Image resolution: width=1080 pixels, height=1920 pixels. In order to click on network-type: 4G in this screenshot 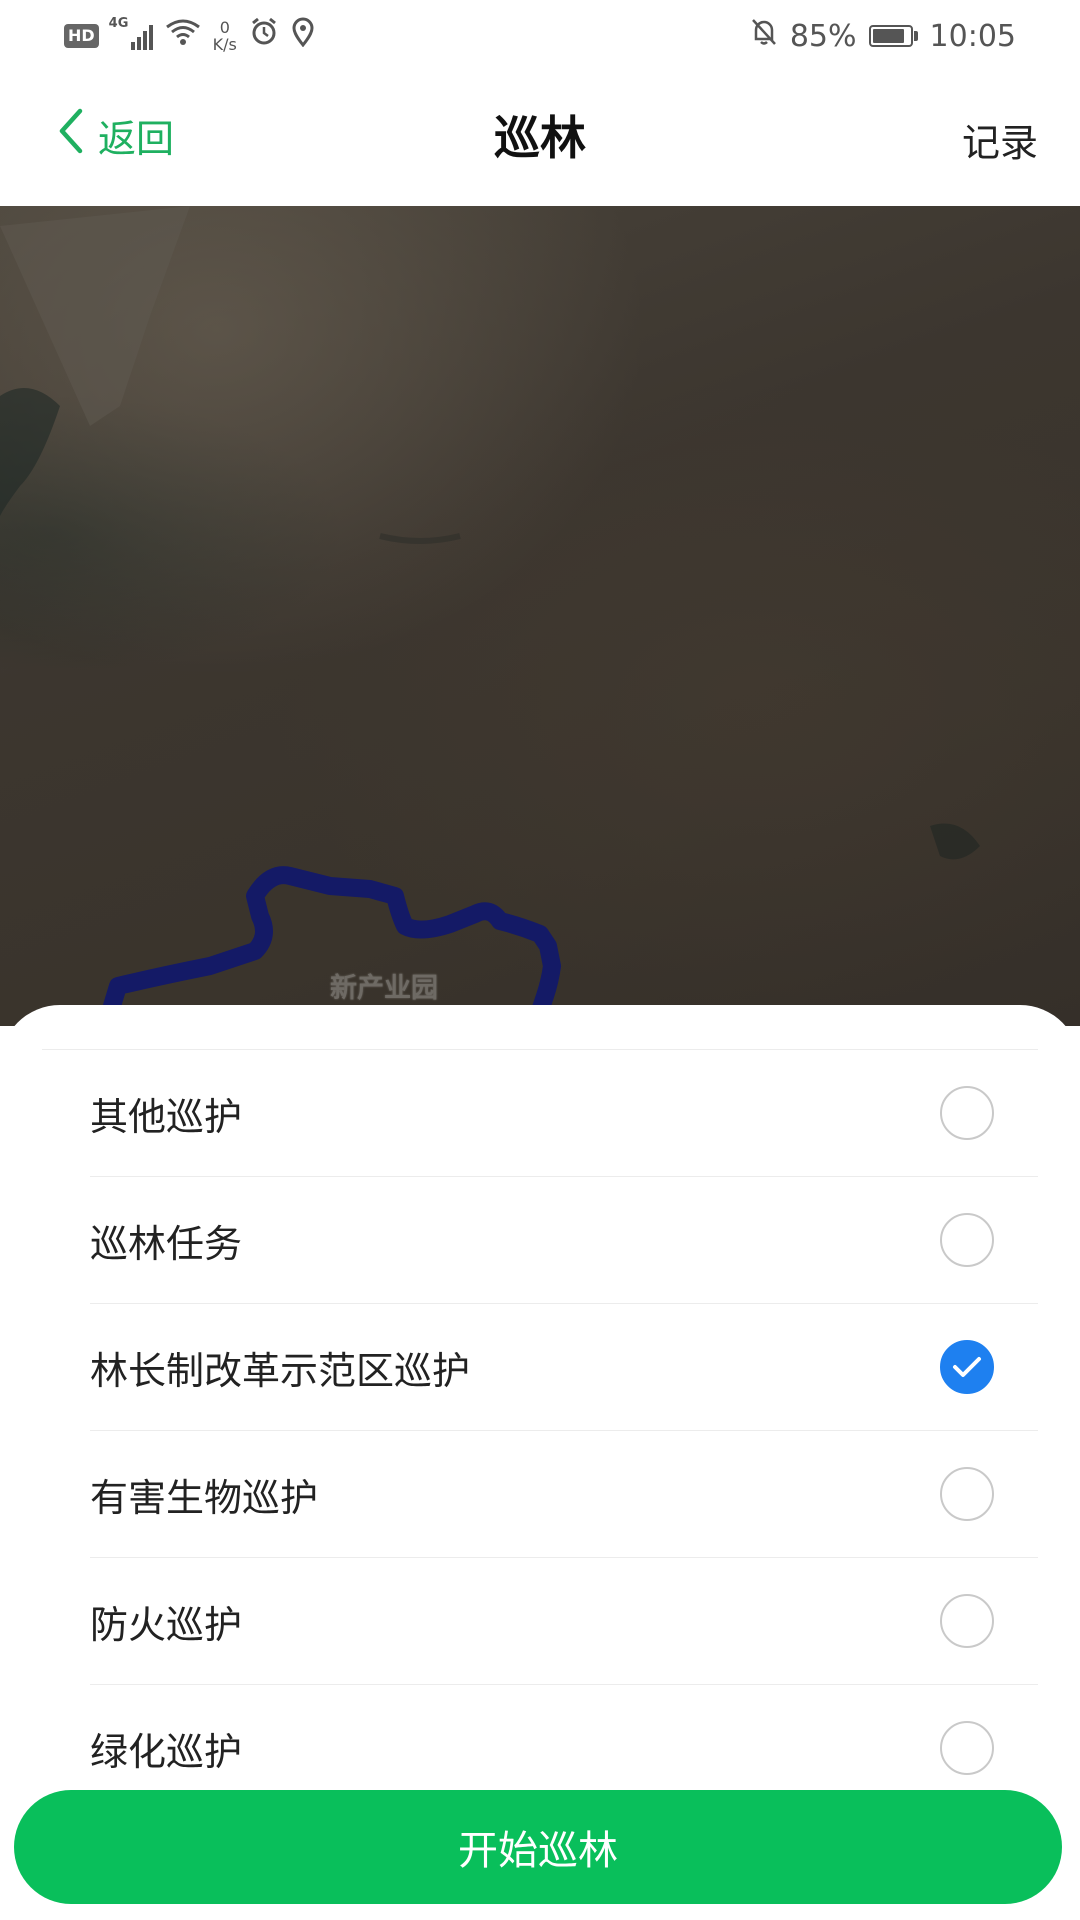, I will do `click(118, 23)`.